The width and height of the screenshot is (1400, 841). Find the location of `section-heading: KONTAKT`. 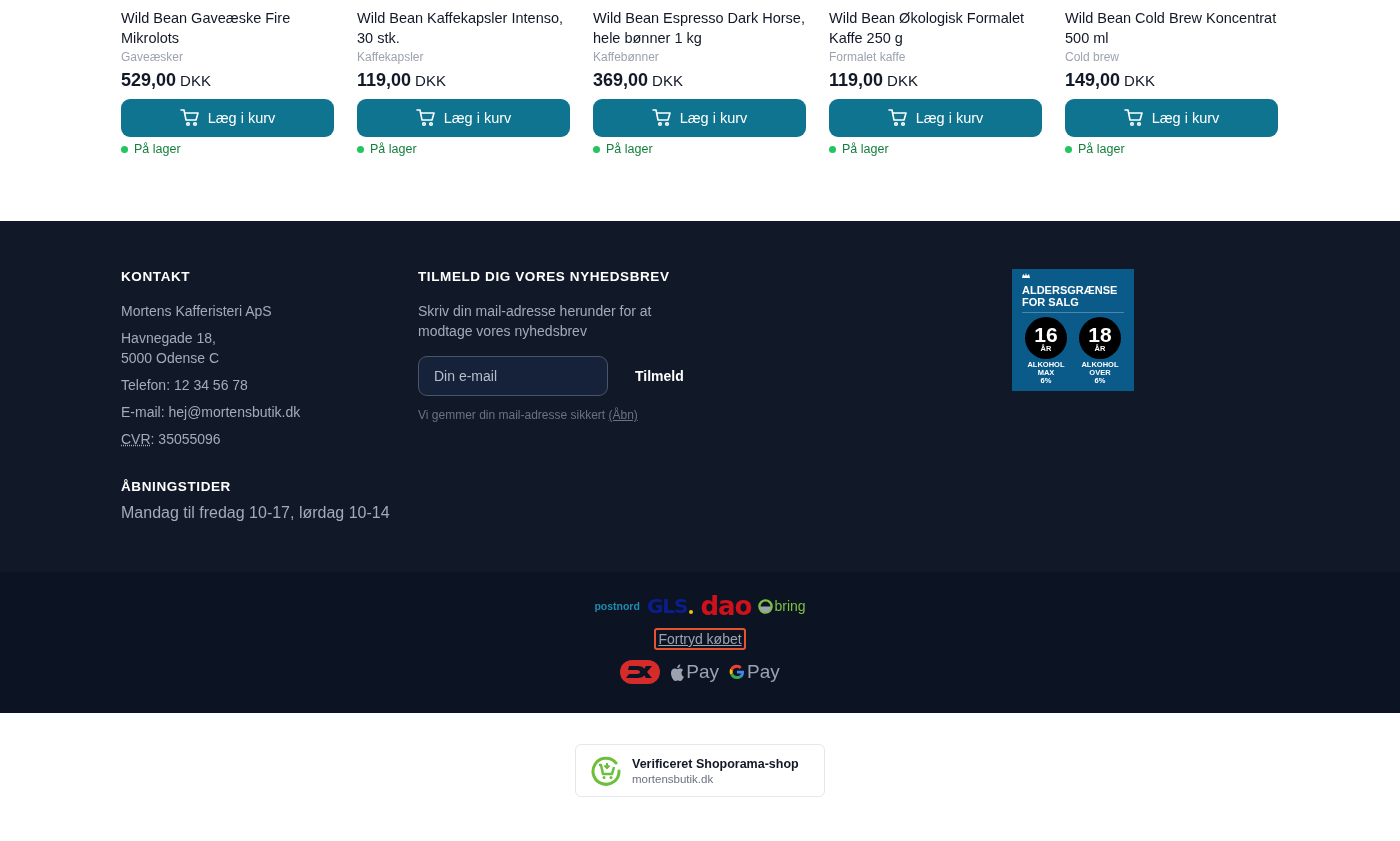

section-heading: KONTAKT is located at coordinates (156, 276).